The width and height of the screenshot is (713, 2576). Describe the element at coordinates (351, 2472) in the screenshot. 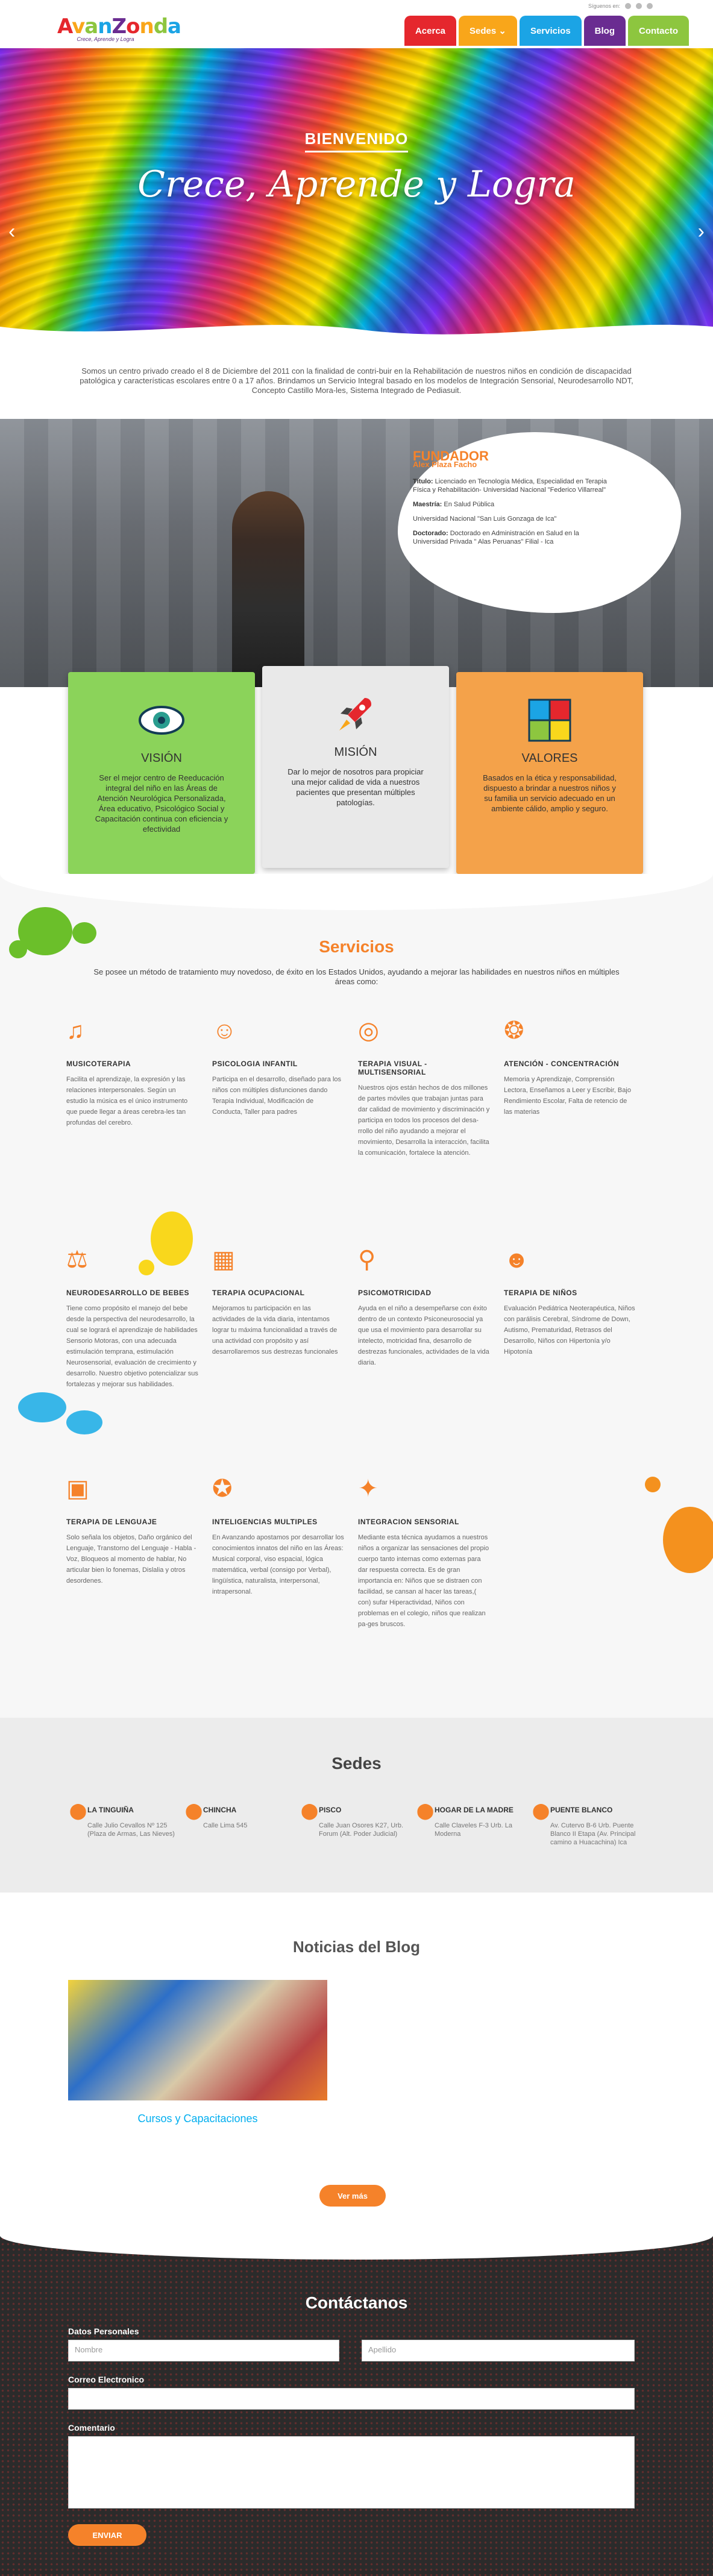

I see `comment-field` at that location.